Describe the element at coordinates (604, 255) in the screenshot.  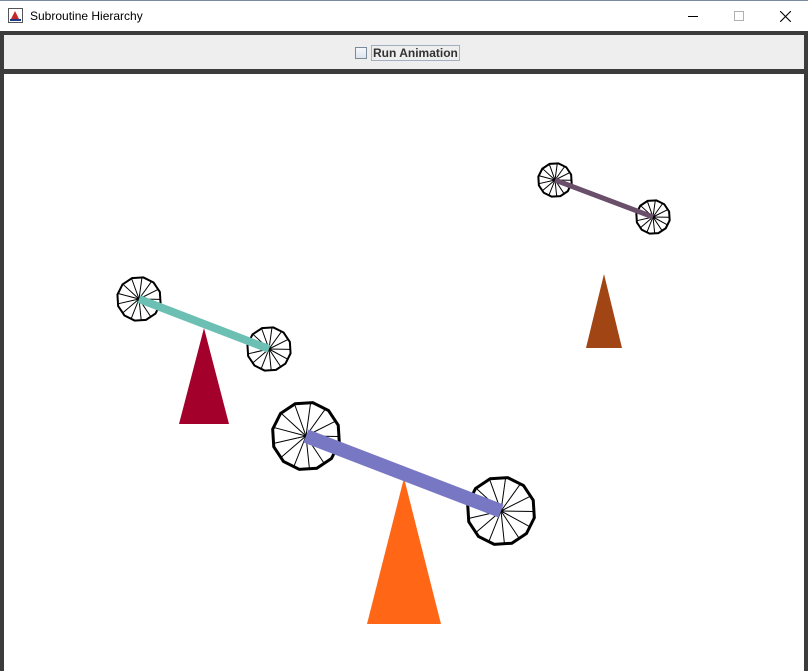
I see `seesaw-small` at that location.